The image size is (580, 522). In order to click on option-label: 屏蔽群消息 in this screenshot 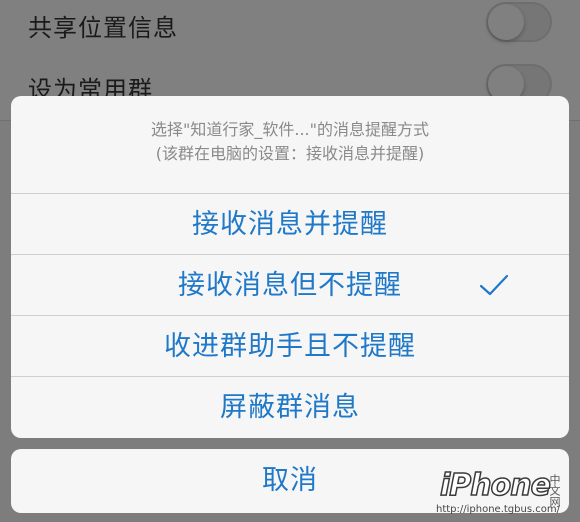, I will do `click(290, 407)`.